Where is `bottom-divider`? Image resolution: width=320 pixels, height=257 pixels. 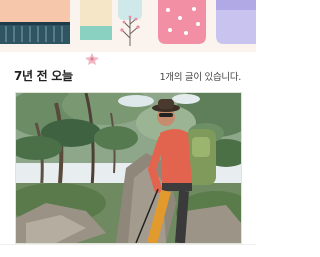 bottom-divider is located at coordinates (128, 250).